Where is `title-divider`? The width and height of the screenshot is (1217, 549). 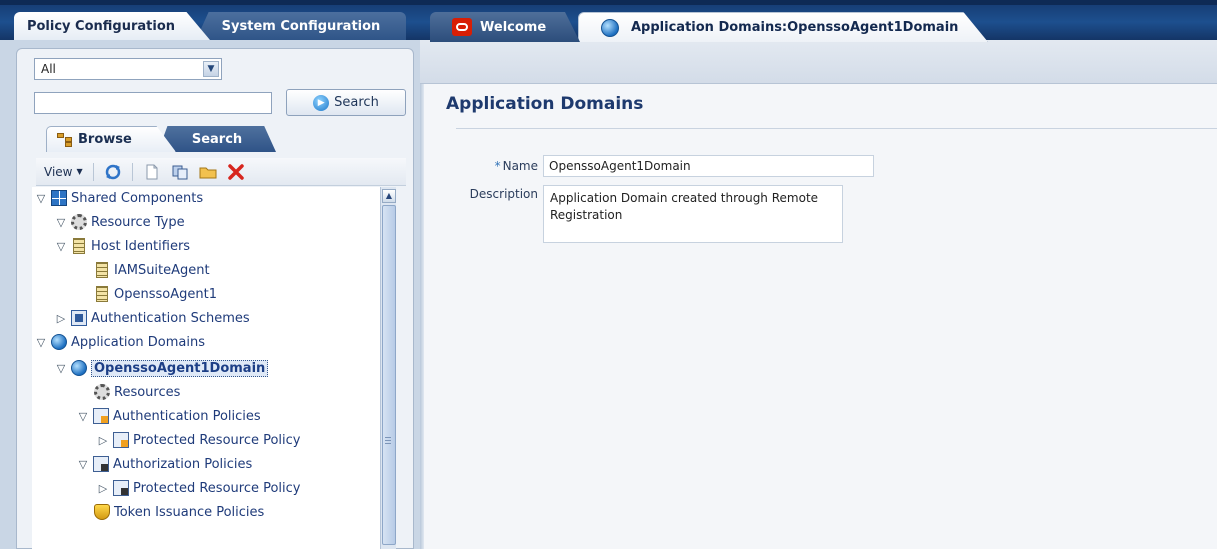 title-divider is located at coordinates (836, 128).